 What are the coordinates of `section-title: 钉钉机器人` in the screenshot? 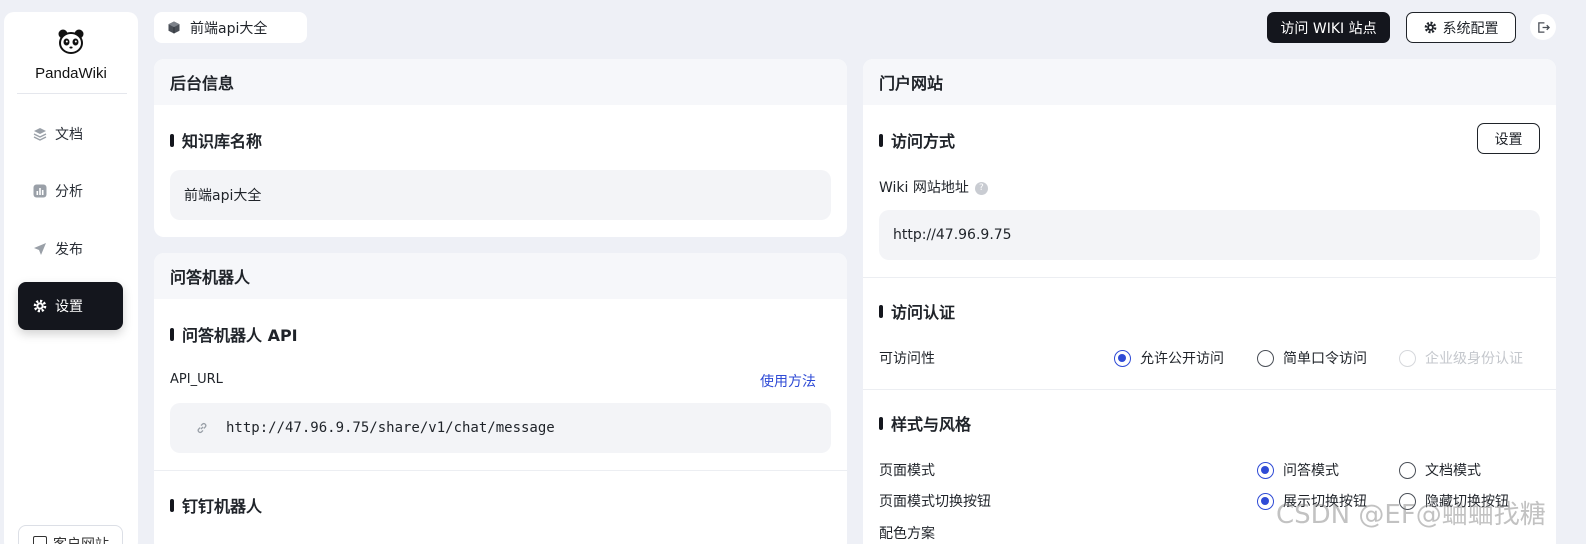 It's located at (216, 505).